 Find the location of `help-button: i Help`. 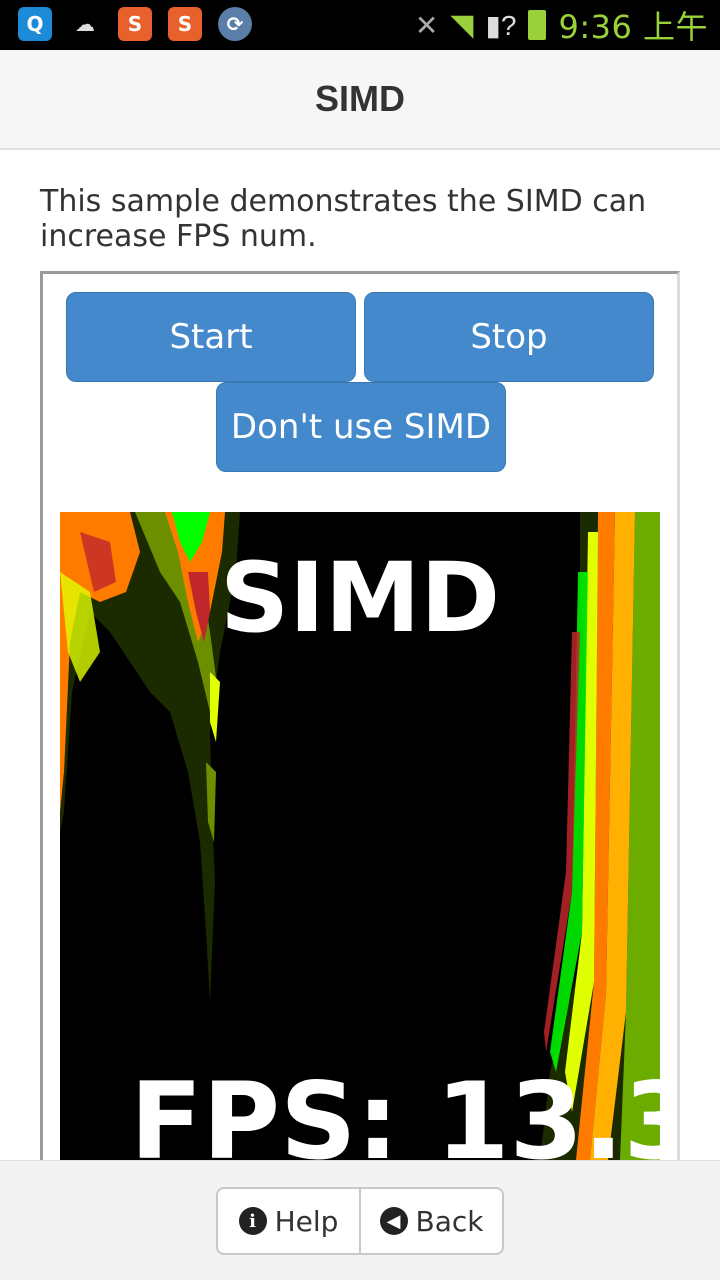

help-button: i Help is located at coordinates (288, 1221).